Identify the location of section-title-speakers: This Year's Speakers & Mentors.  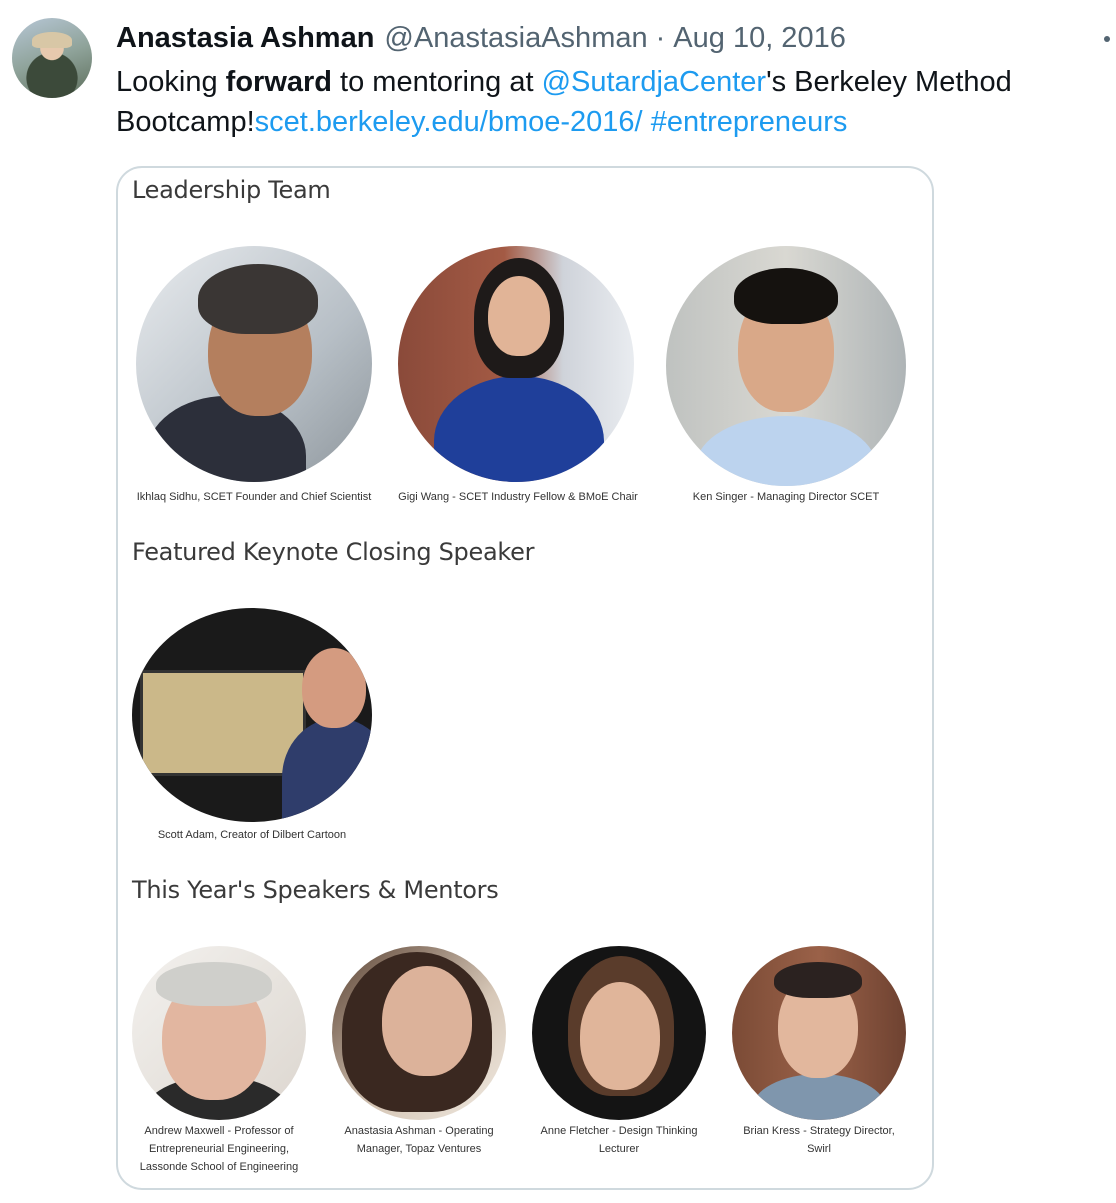
(315, 890).